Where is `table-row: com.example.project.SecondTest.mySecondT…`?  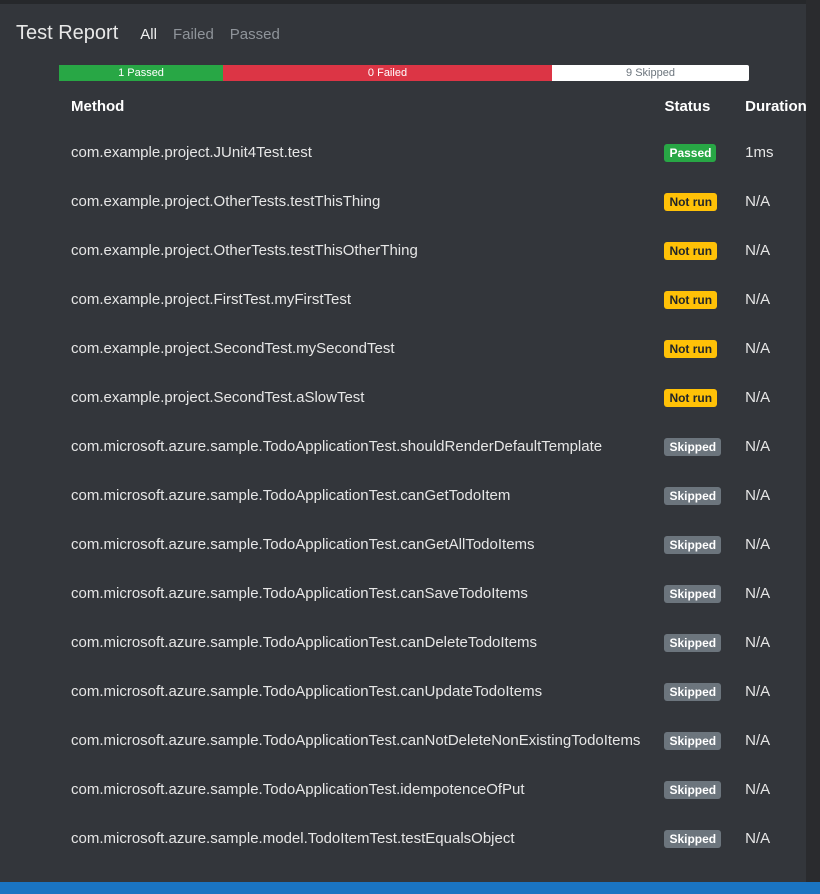
table-row: com.example.project.SecondTest.mySecondT… is located at coordinates (432, 348).